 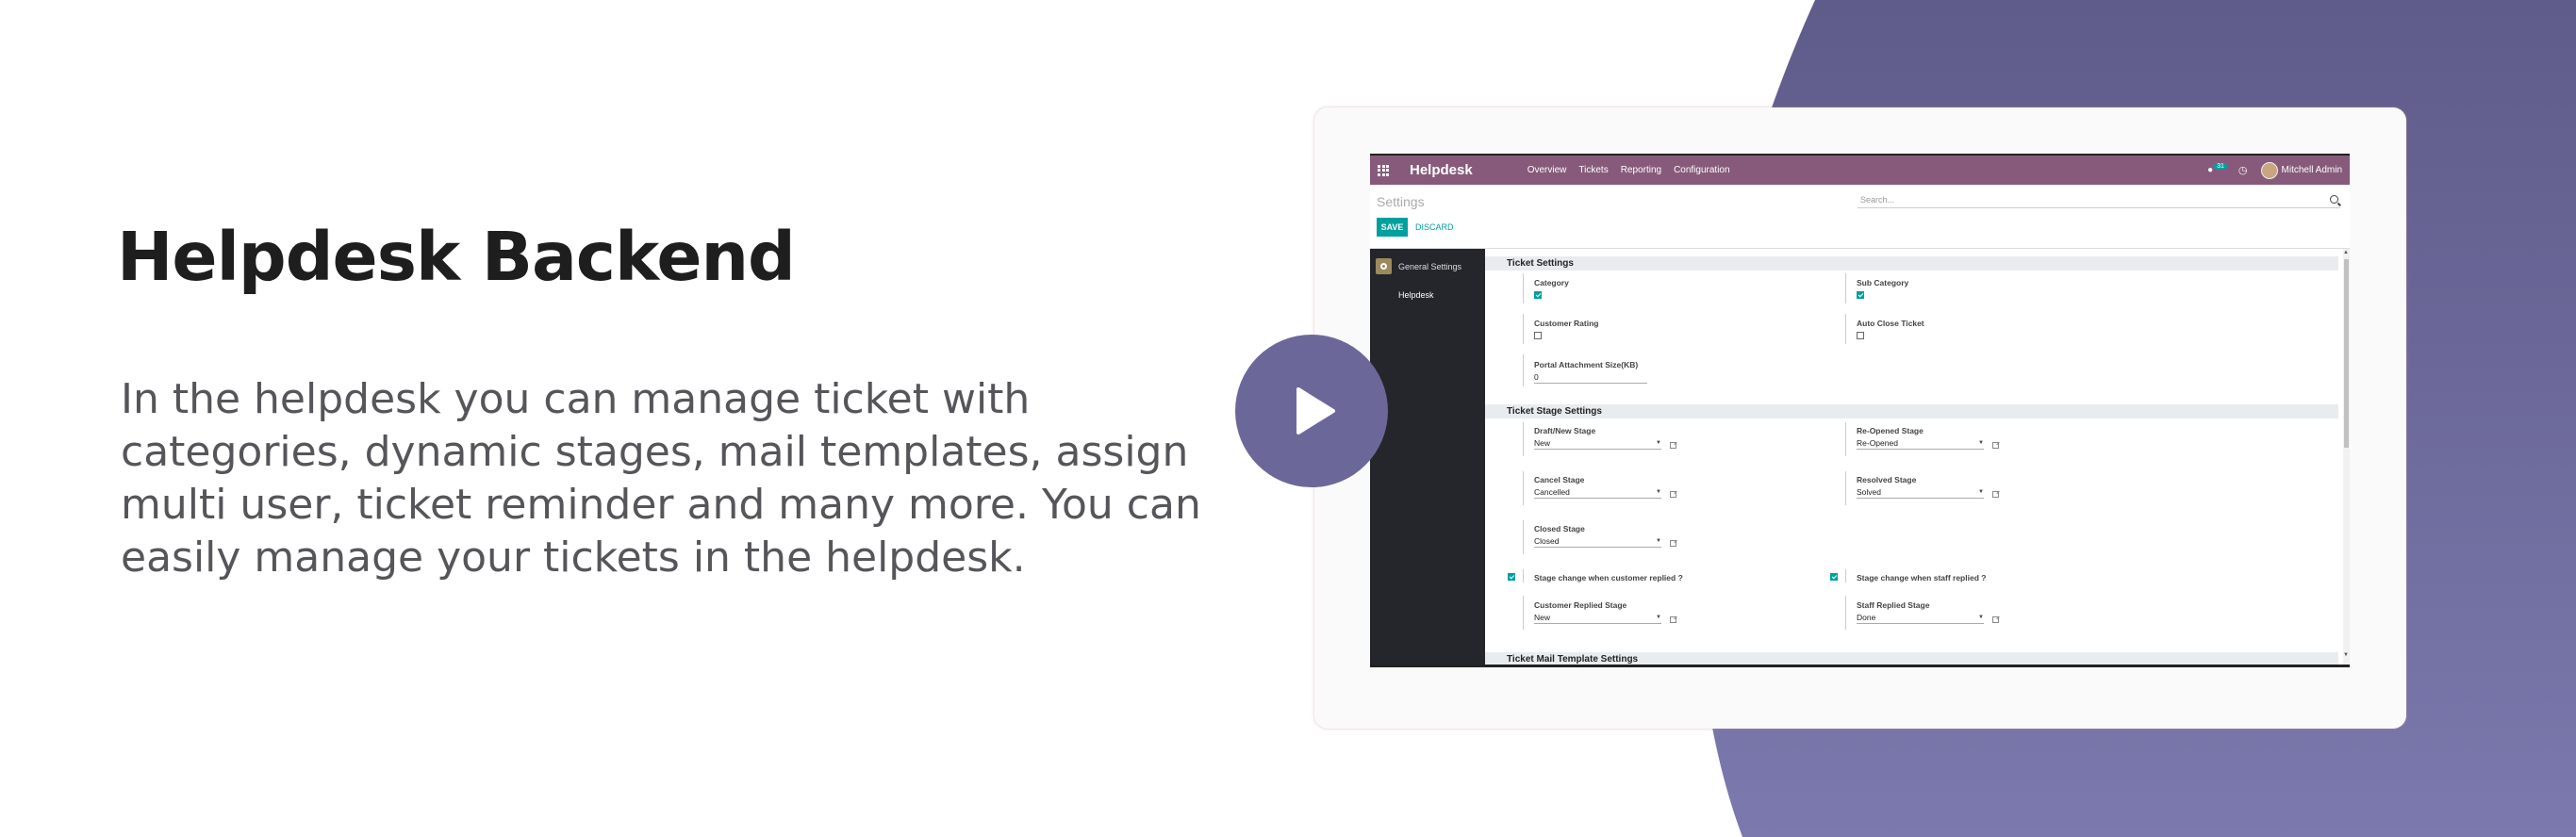 I want to click on staff-replied-toggle: Stage change when staff replied ?, so click(x=1922, y=578).